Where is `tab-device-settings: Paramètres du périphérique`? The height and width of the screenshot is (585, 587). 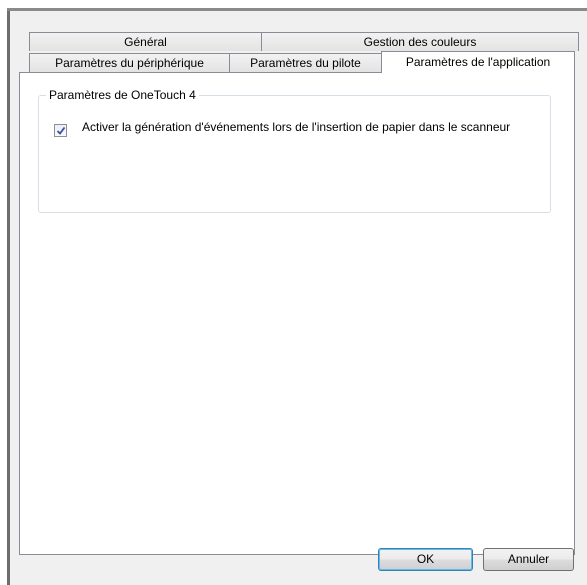 tab-device-settings: Paramètres du périphérique is located at coordinates (129, 62).